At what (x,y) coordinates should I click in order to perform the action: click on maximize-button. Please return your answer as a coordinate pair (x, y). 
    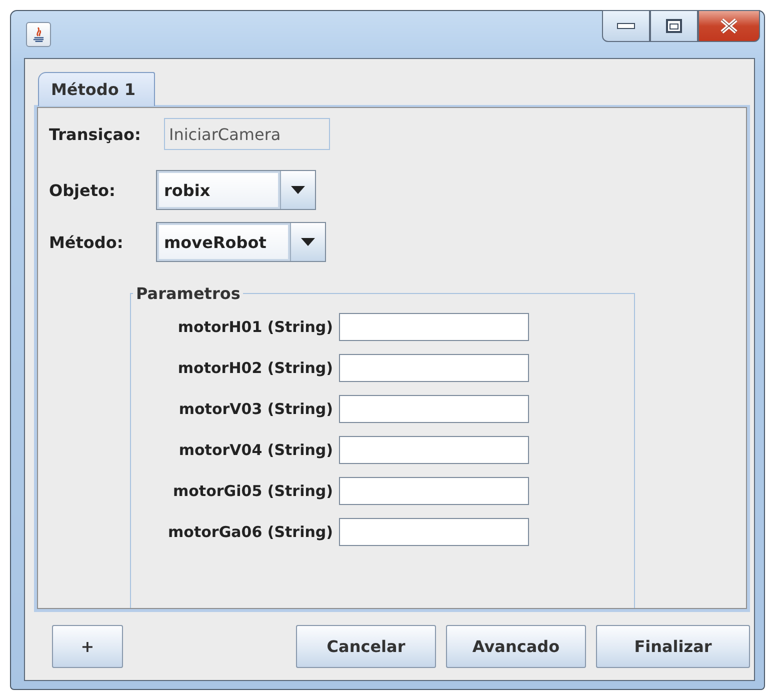
    Looking at the image, I should click on (674, 26).